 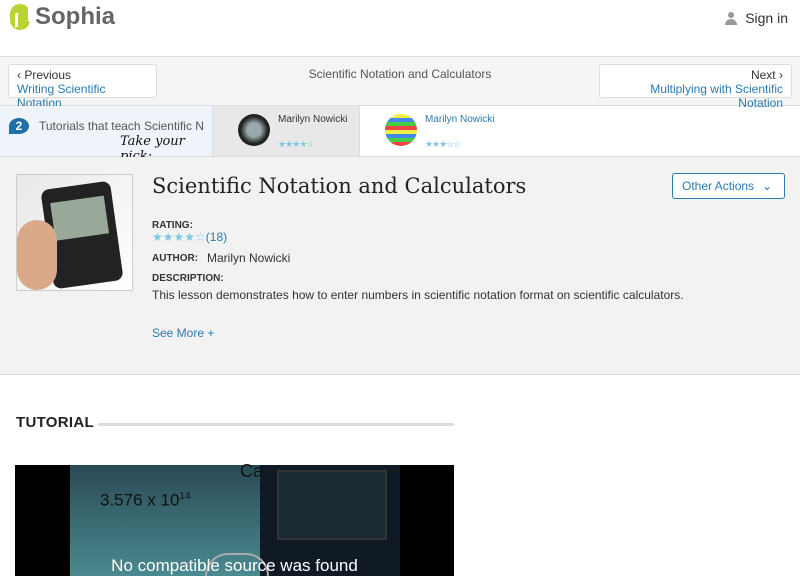 What do you see at coordinates (62, 17) in the screenshot?
I see `sophia-logo: Sophia` at bounding box center [62, 17].